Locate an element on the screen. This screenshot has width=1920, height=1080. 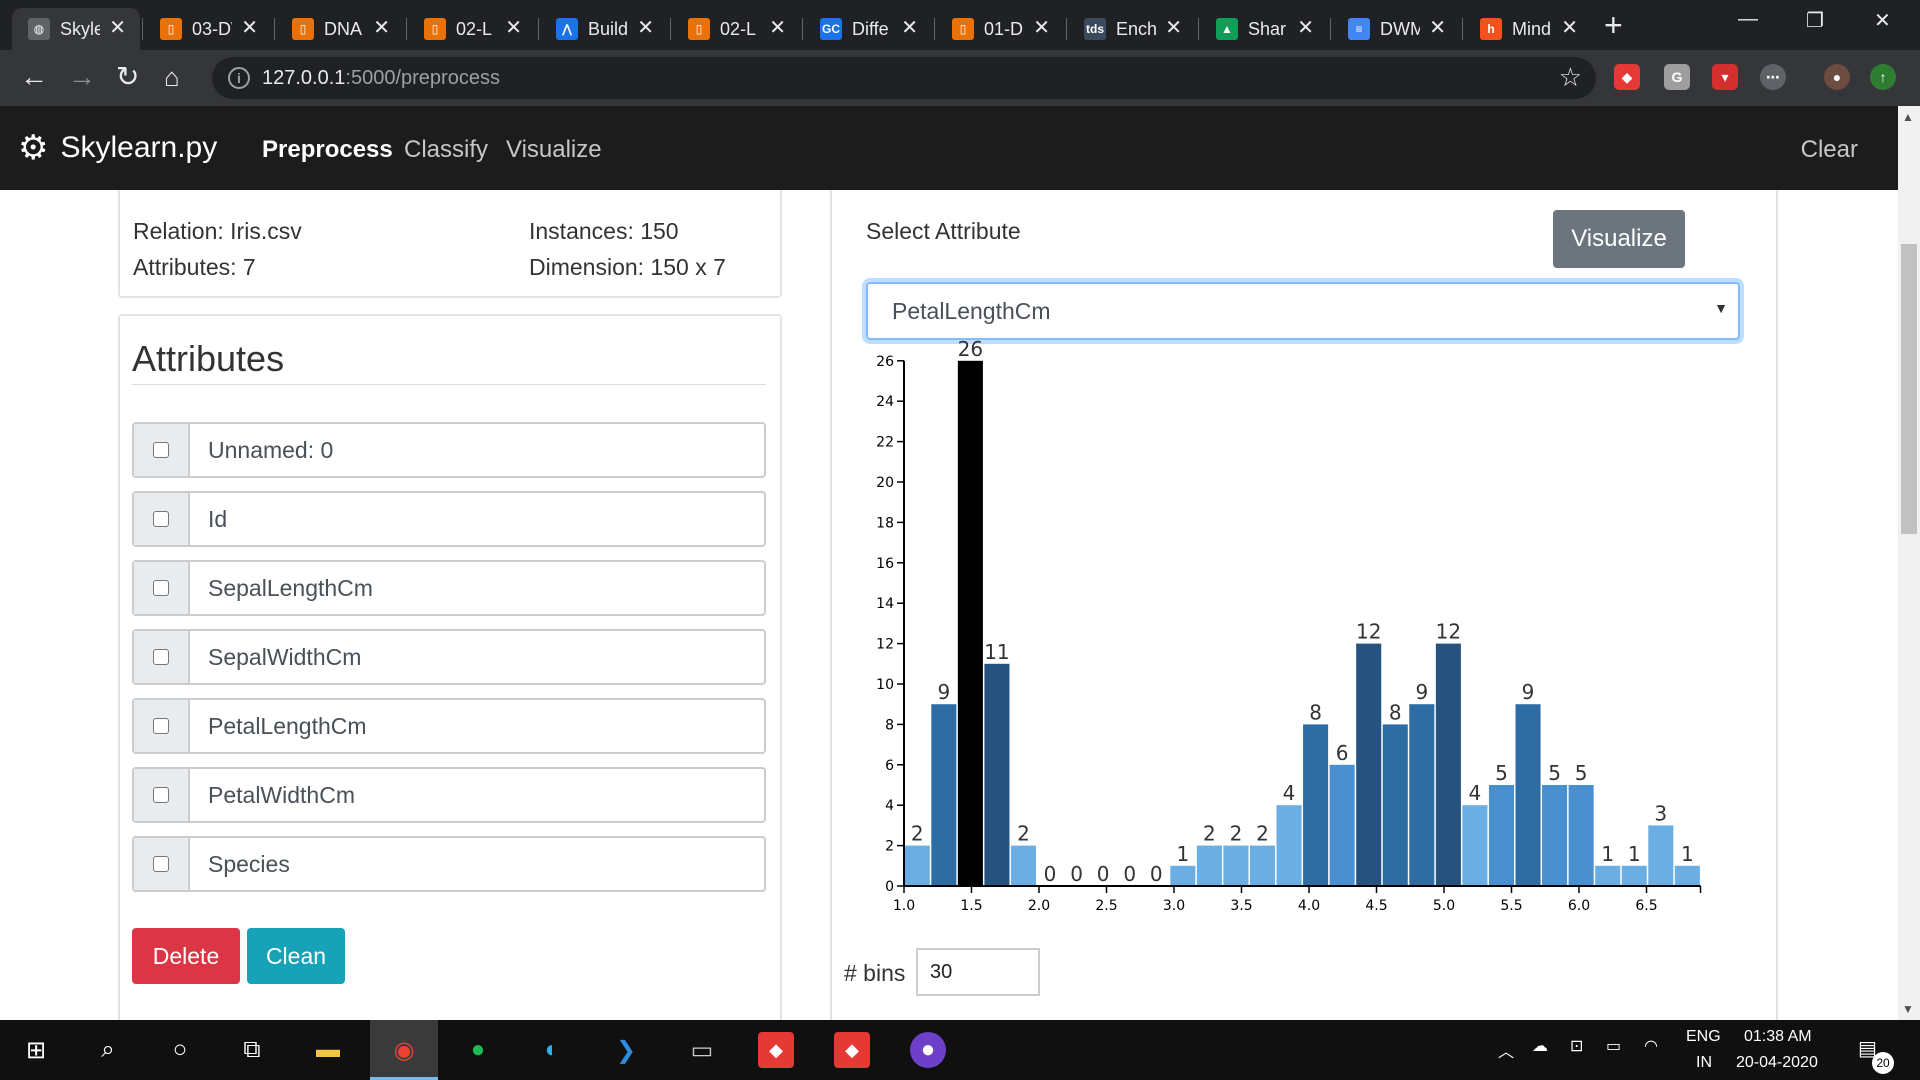
browser-tab: ≡ DWM ✕ is located at coordinates (1396, 29).